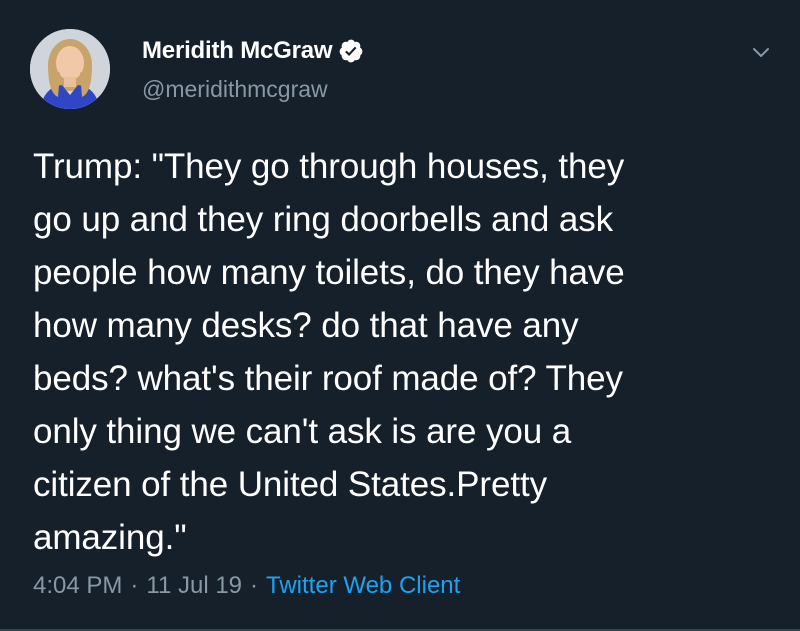 This screenshot has height=631, width=800. Describe the element at coordinates (194, 586) in the screenshot. I see `tweet-date: 11 Jul 19` at that location.